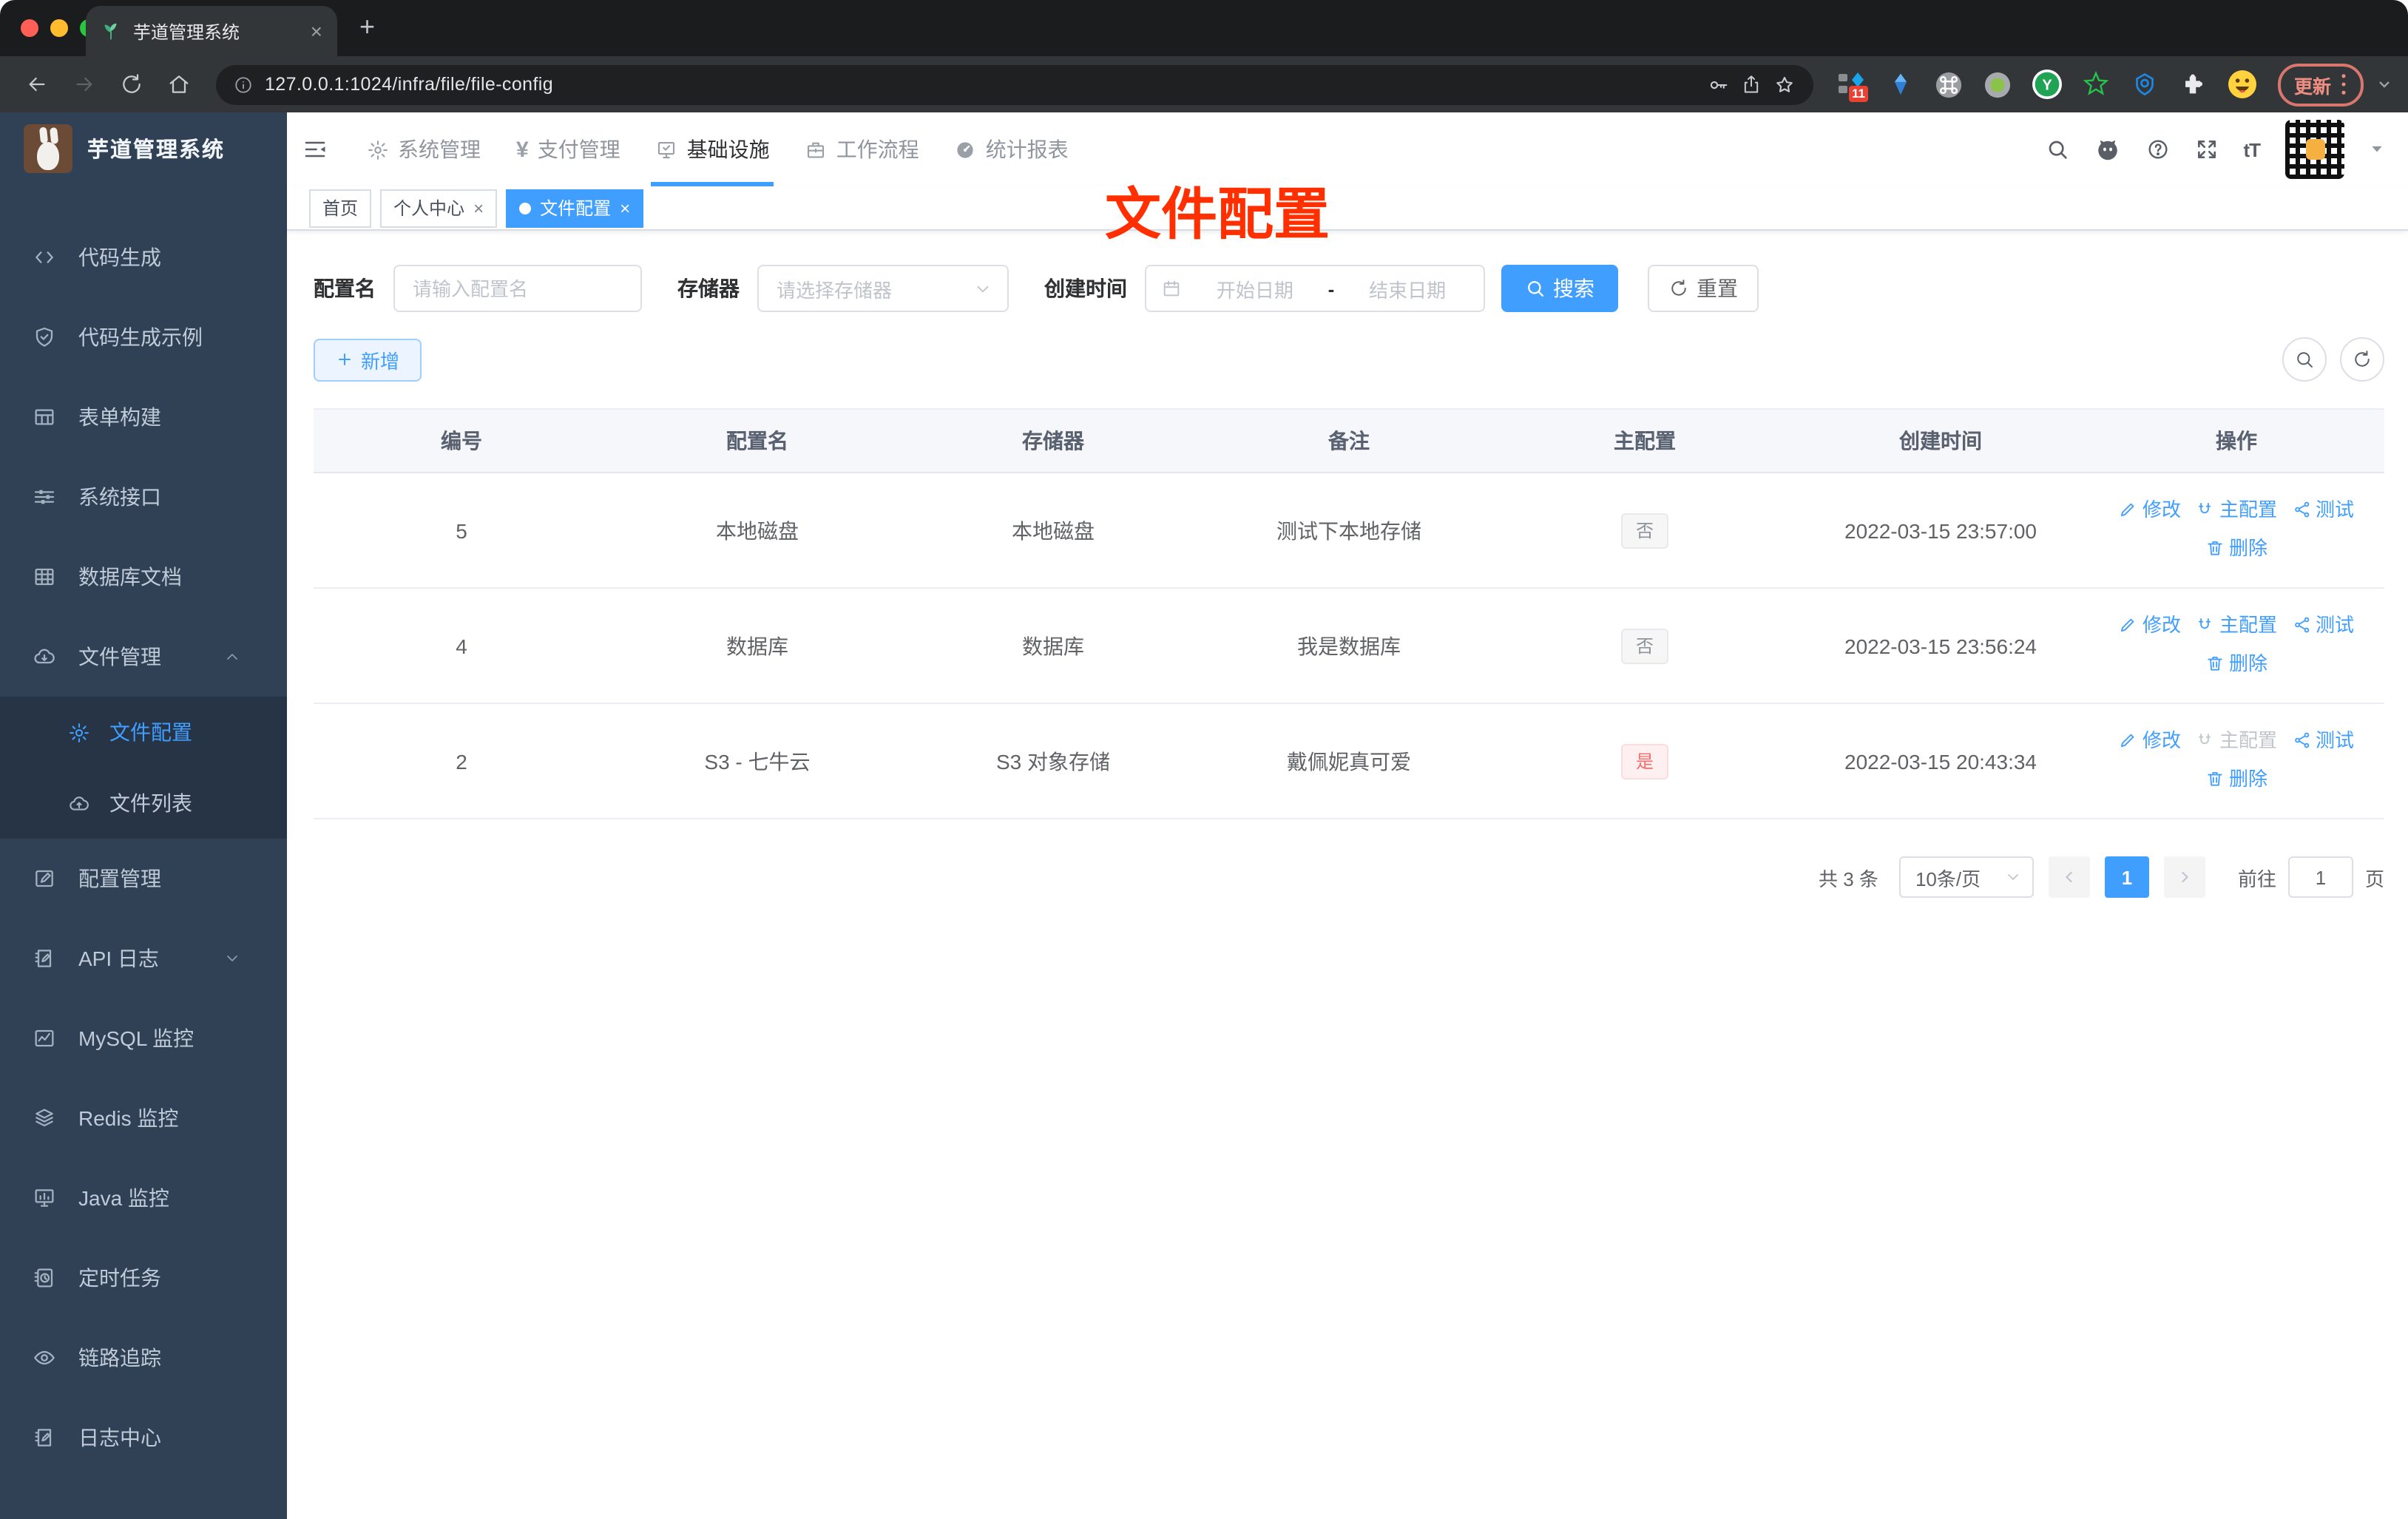 Image resolution: width=2408 pixels, height=1519 pixels. I want to click on table-refresh-button, so click(2362, 359).